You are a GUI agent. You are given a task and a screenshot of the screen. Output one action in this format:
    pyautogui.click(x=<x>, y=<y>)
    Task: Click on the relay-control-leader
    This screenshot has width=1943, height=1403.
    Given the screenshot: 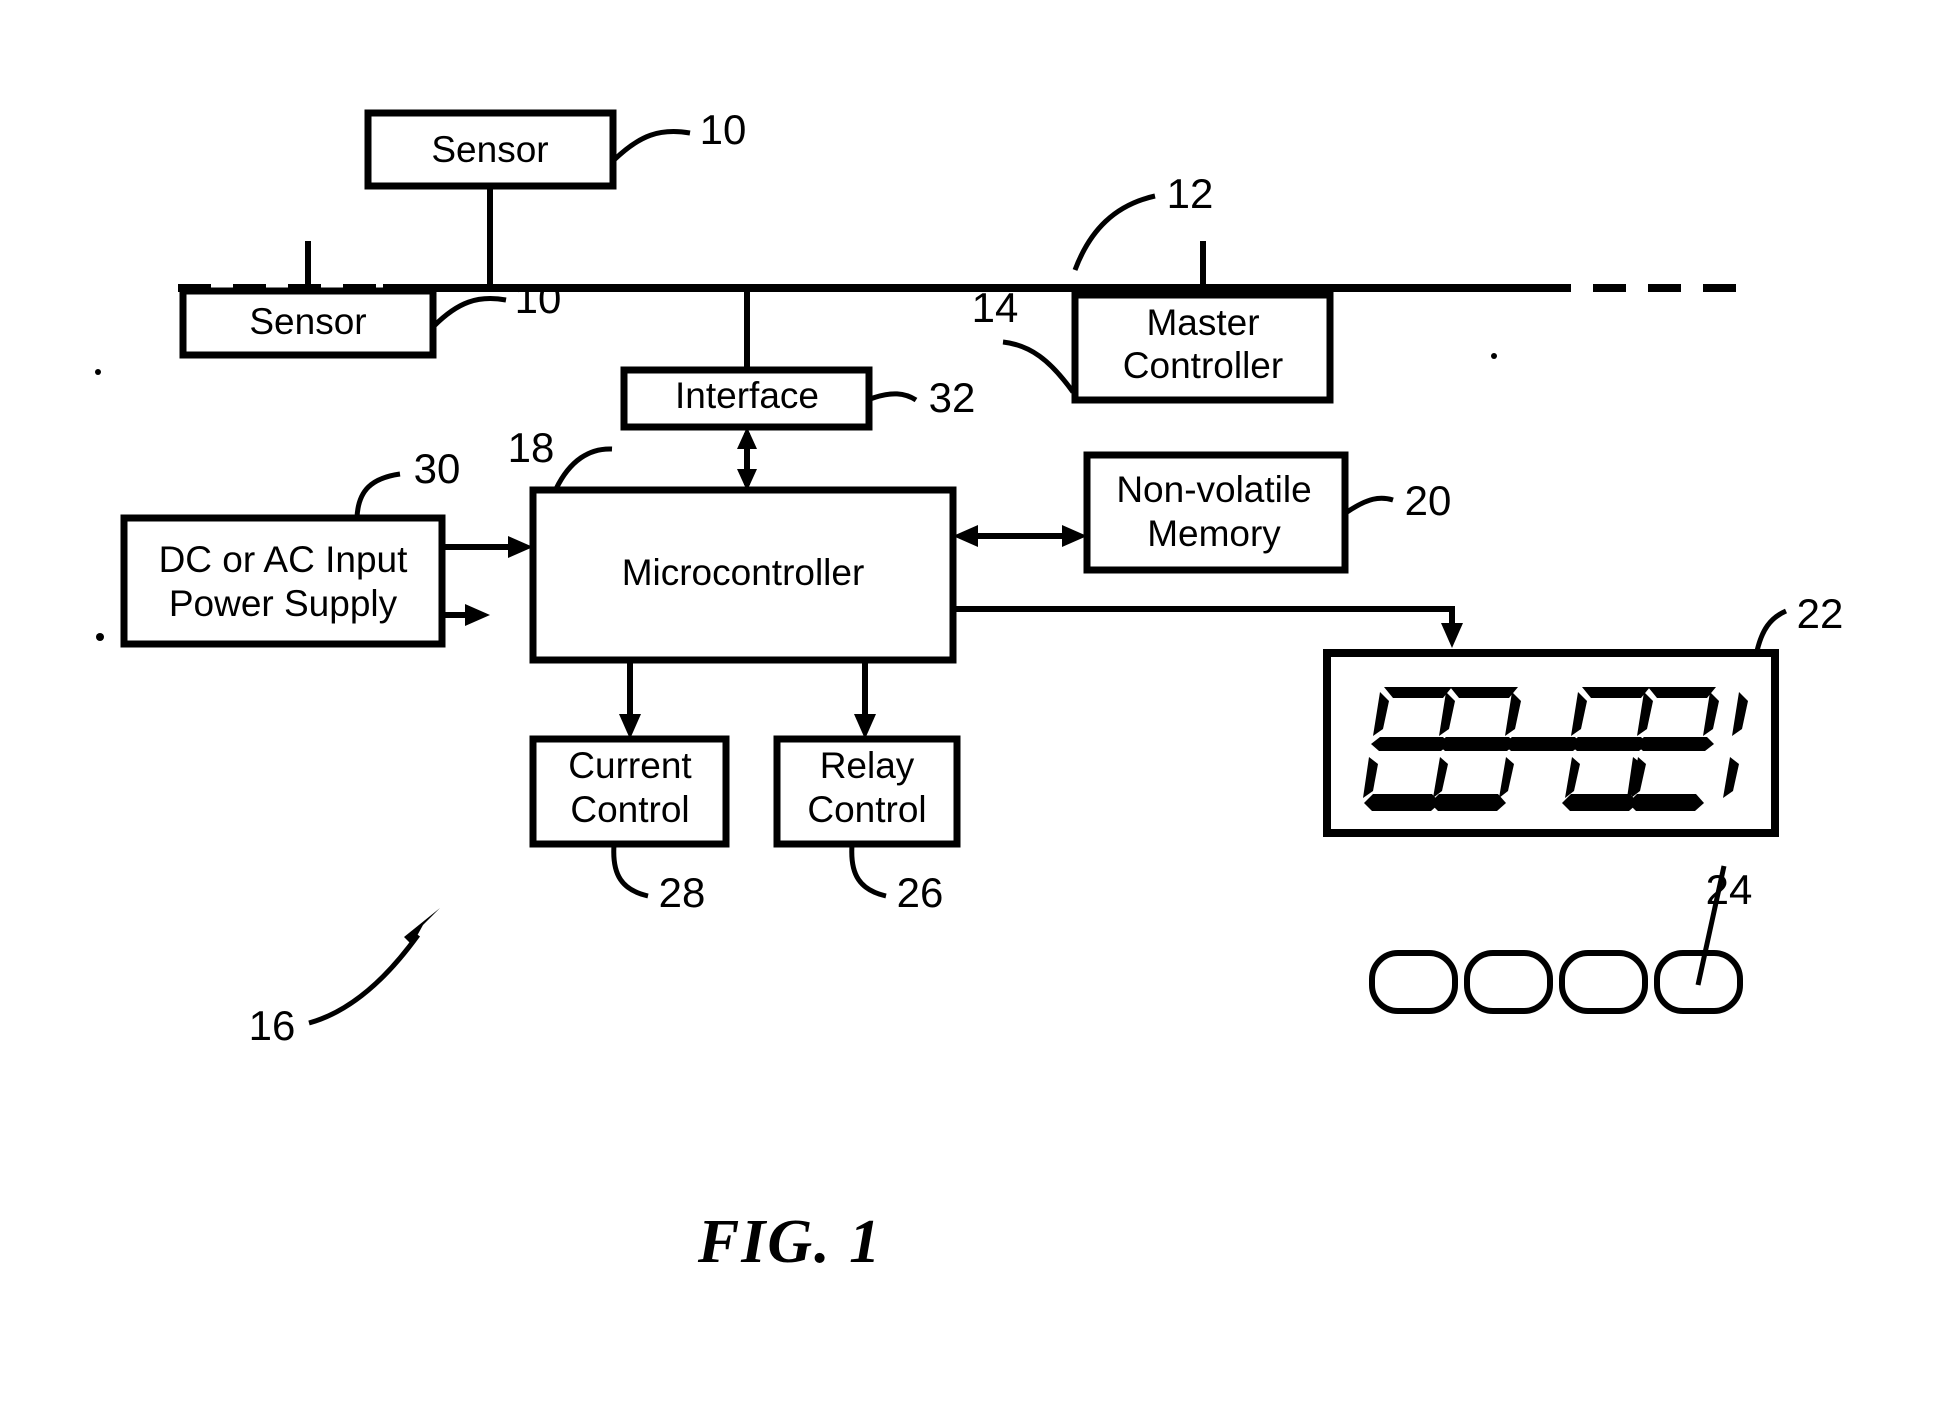 What is the action you would take?
    pyautogui.click(x=868, y=871)
    